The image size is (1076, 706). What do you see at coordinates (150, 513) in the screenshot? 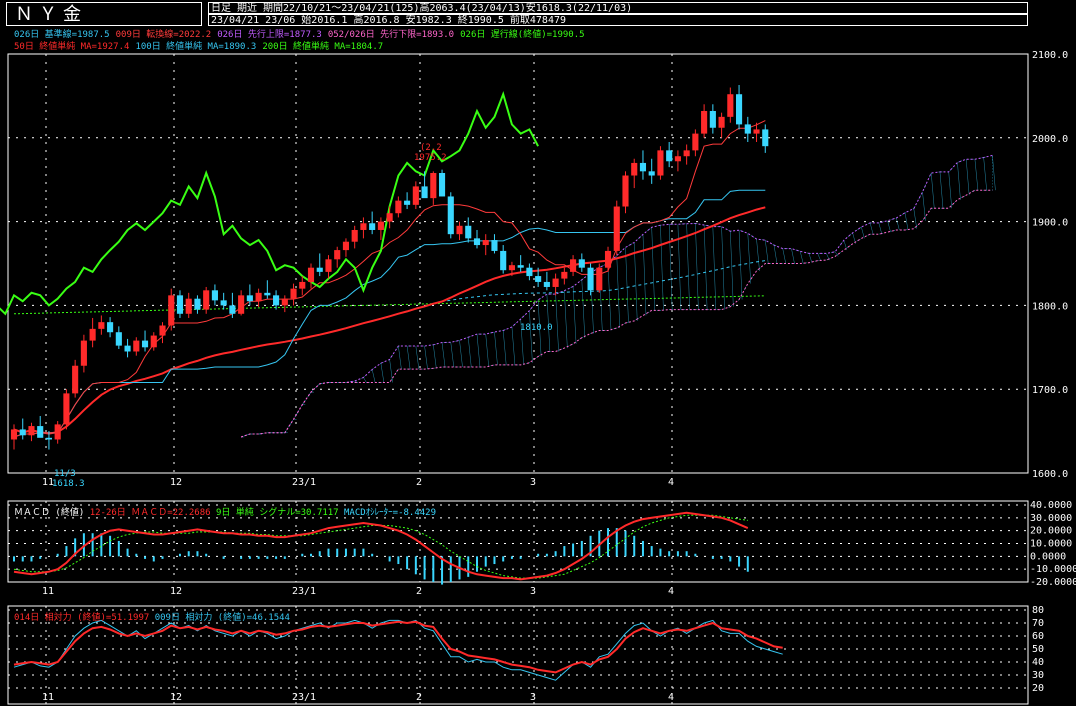
I see `macd-value: 12-26日 ＭＡＣＤ=22.2686` at bounding box center [150, 513].